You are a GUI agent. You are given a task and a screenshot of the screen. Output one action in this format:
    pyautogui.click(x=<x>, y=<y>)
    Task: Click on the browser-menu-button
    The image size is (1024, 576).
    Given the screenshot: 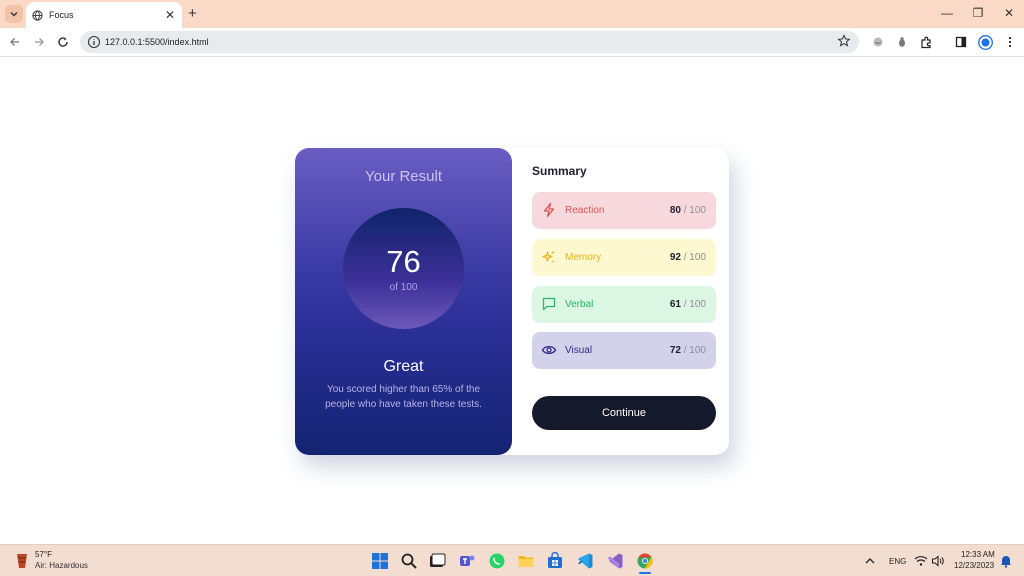 What is the action you would take?
    pyautogui.click(x=1010, y=42)
    